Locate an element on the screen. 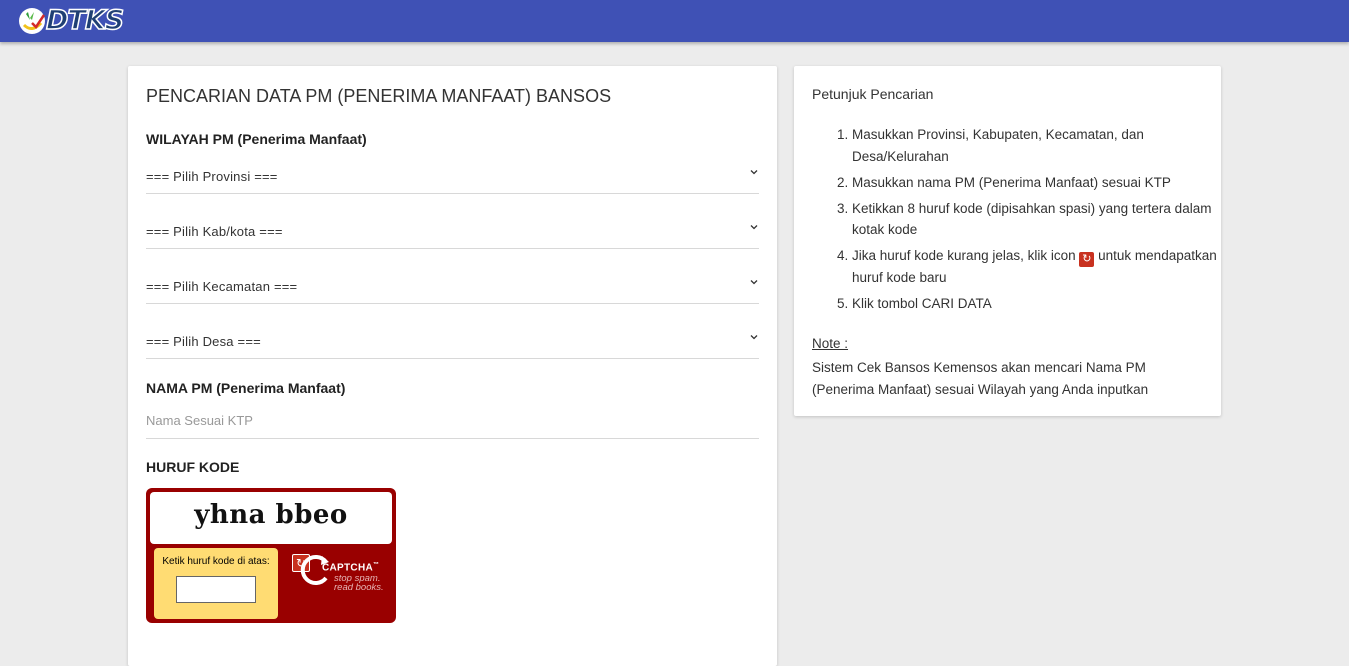 The width and height of the screenshot is (1349, 666). dtks-logo: DTKS is located at coordinates (75, 21).